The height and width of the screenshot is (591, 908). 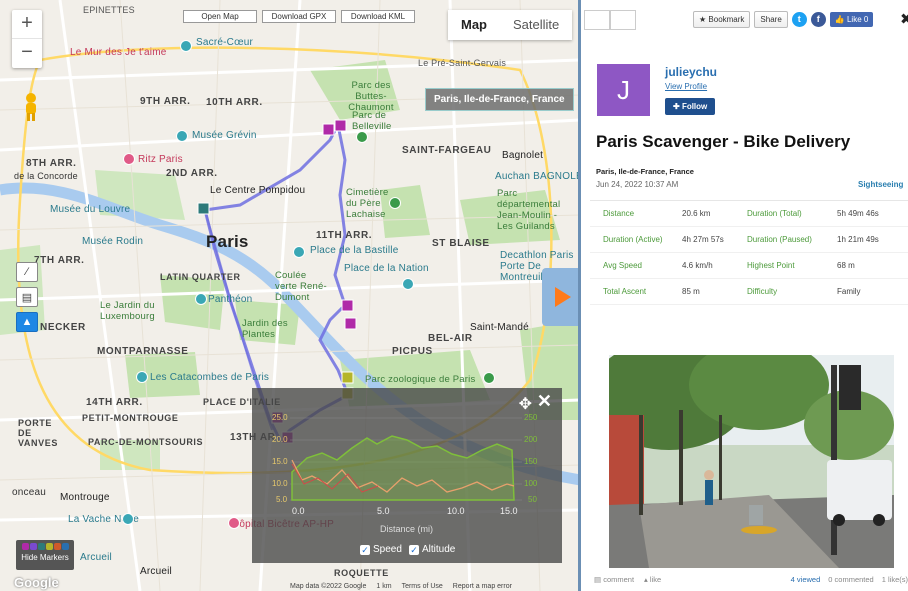 I want to click on map-label: onceau, so click(x=29, y=492).